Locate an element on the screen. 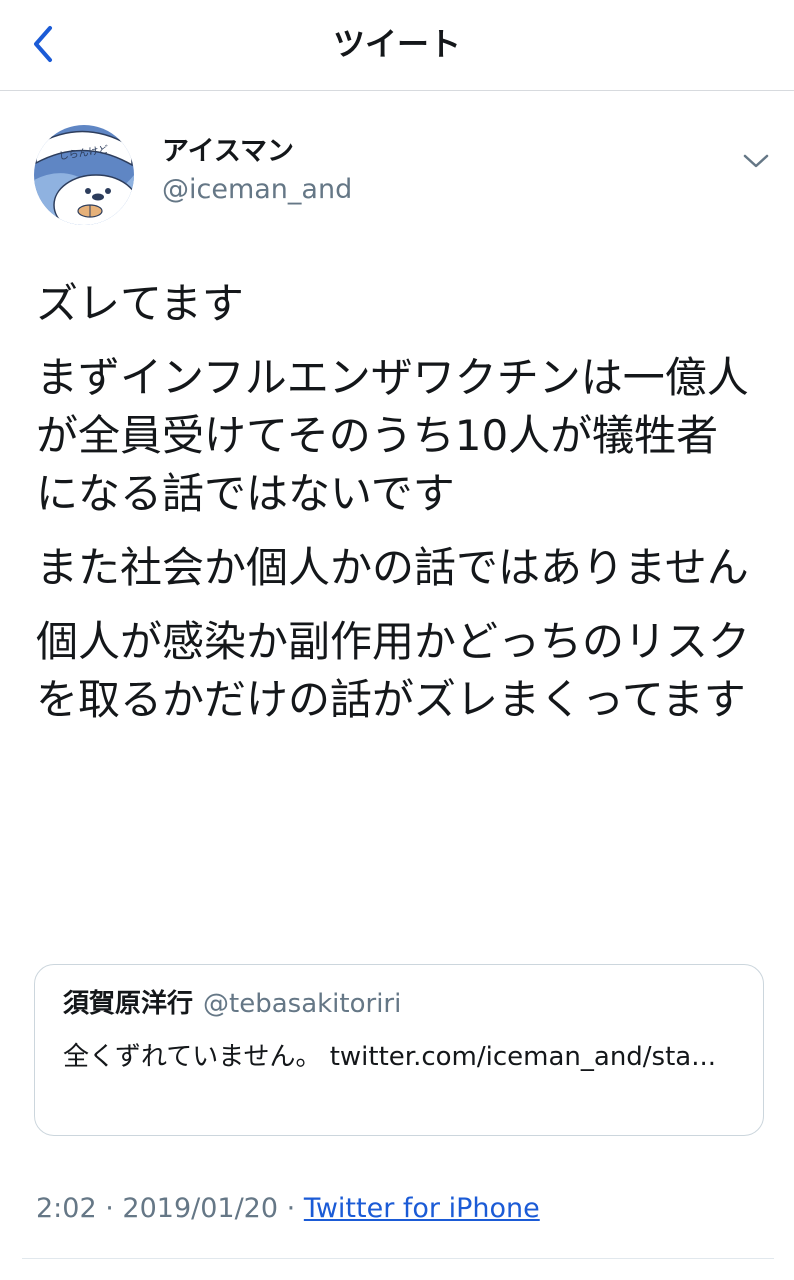 The height and width of the screenshot is (1280, 794). avatar-image: しらんけど is located at coordinates (84, 175).